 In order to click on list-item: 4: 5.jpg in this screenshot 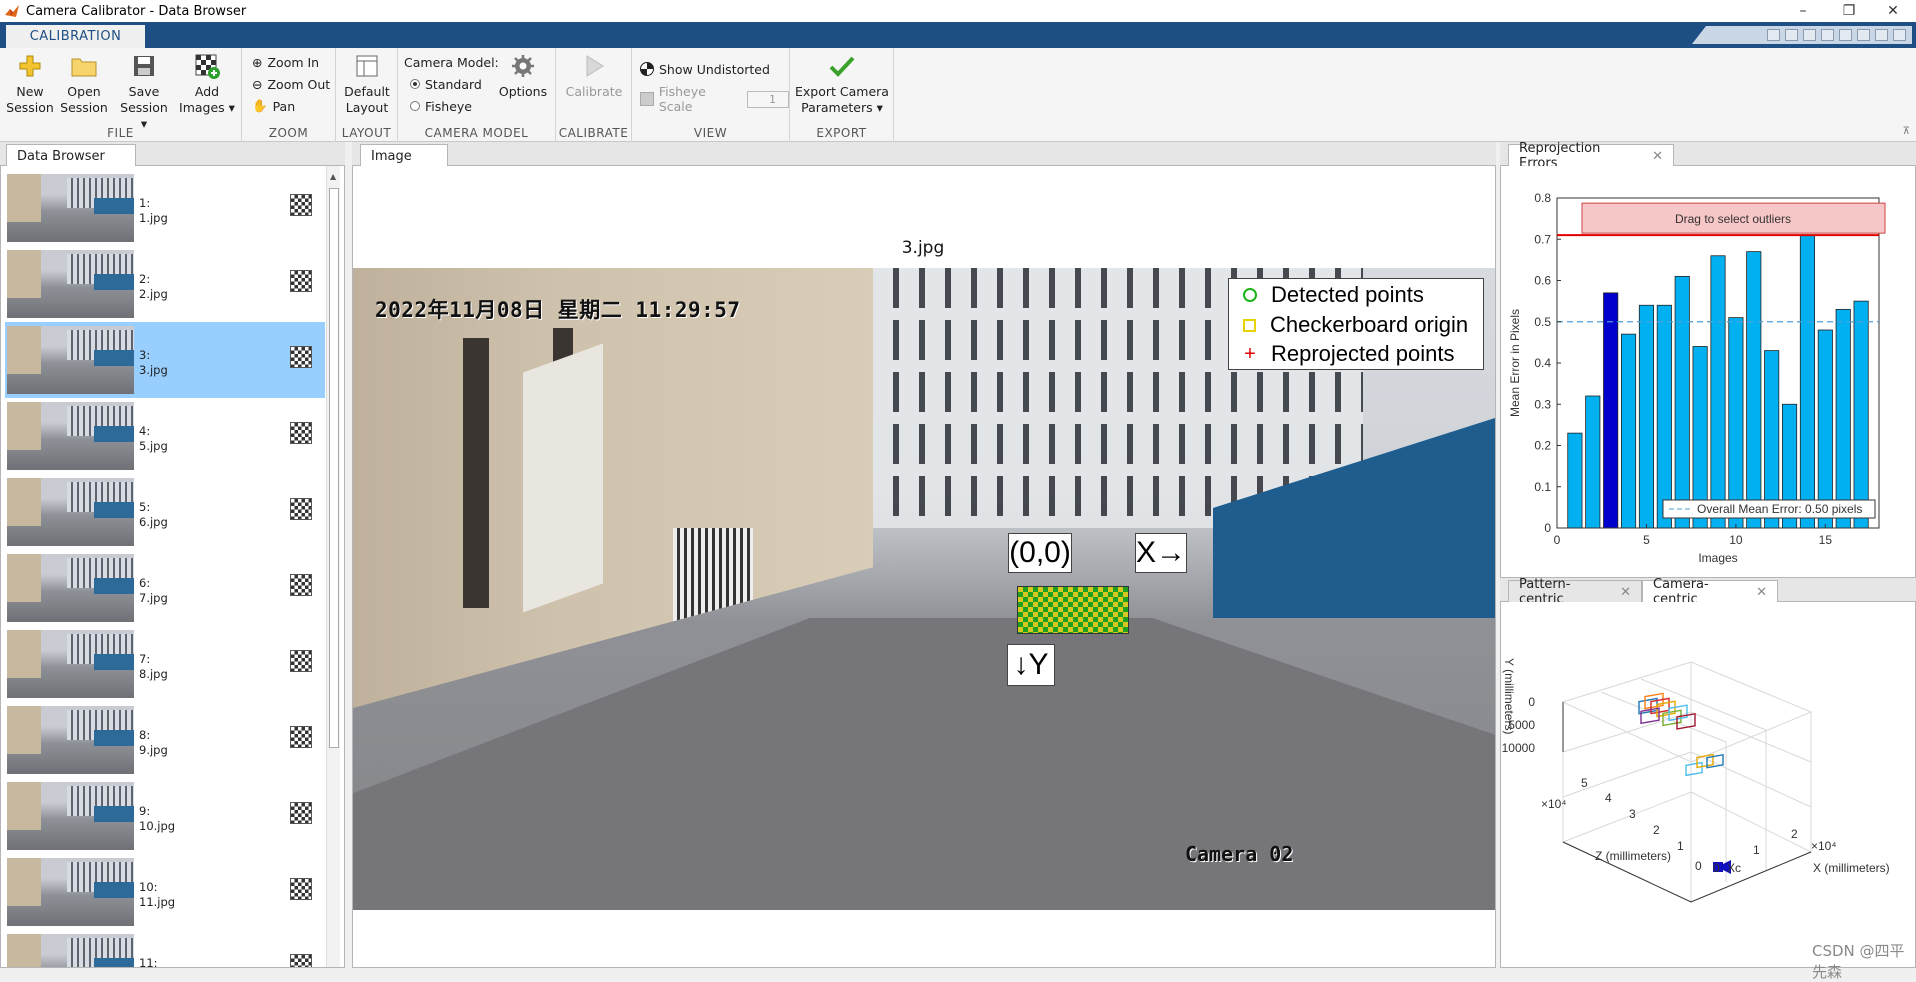, I will do `click(165, 436)`.